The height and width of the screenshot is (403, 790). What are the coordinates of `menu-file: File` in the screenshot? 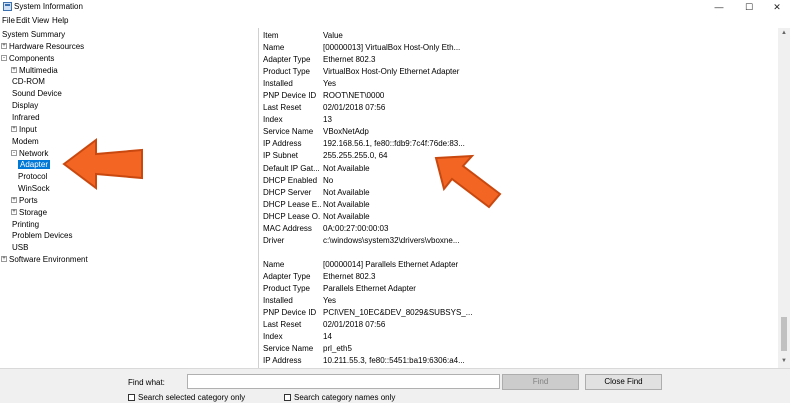 It's located at (8, 20).